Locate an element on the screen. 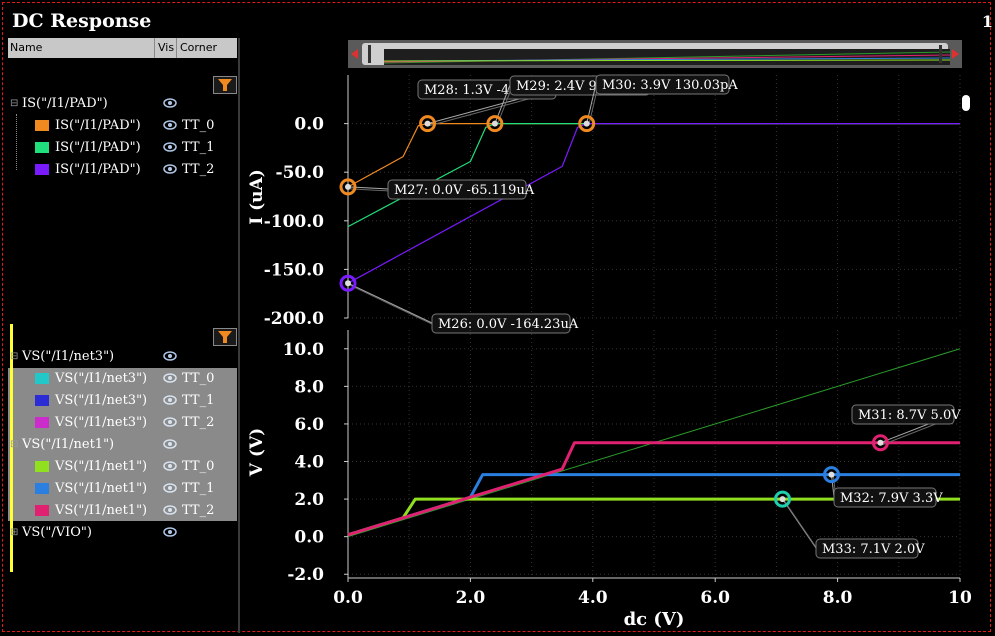 The width and height of the screenshot is (995, 636). window-title: DC Response is located at coordinates (82, 21).